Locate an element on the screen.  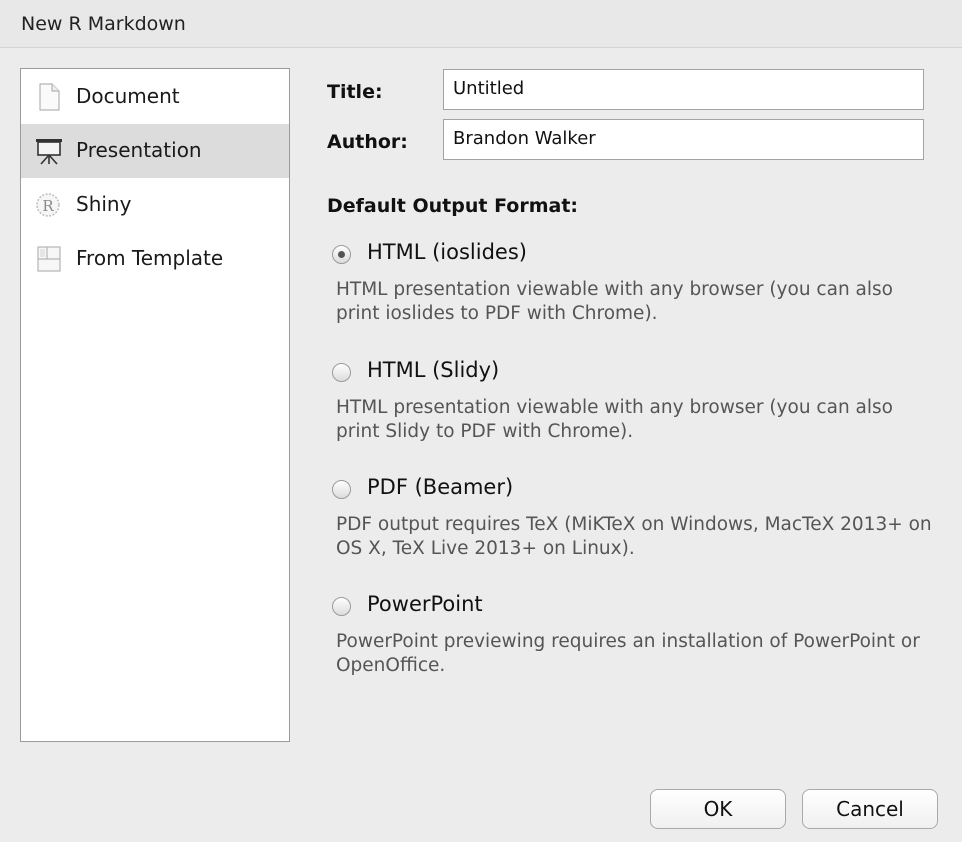
dialog-title: New R Markdown is located at coordinates (103, 24).